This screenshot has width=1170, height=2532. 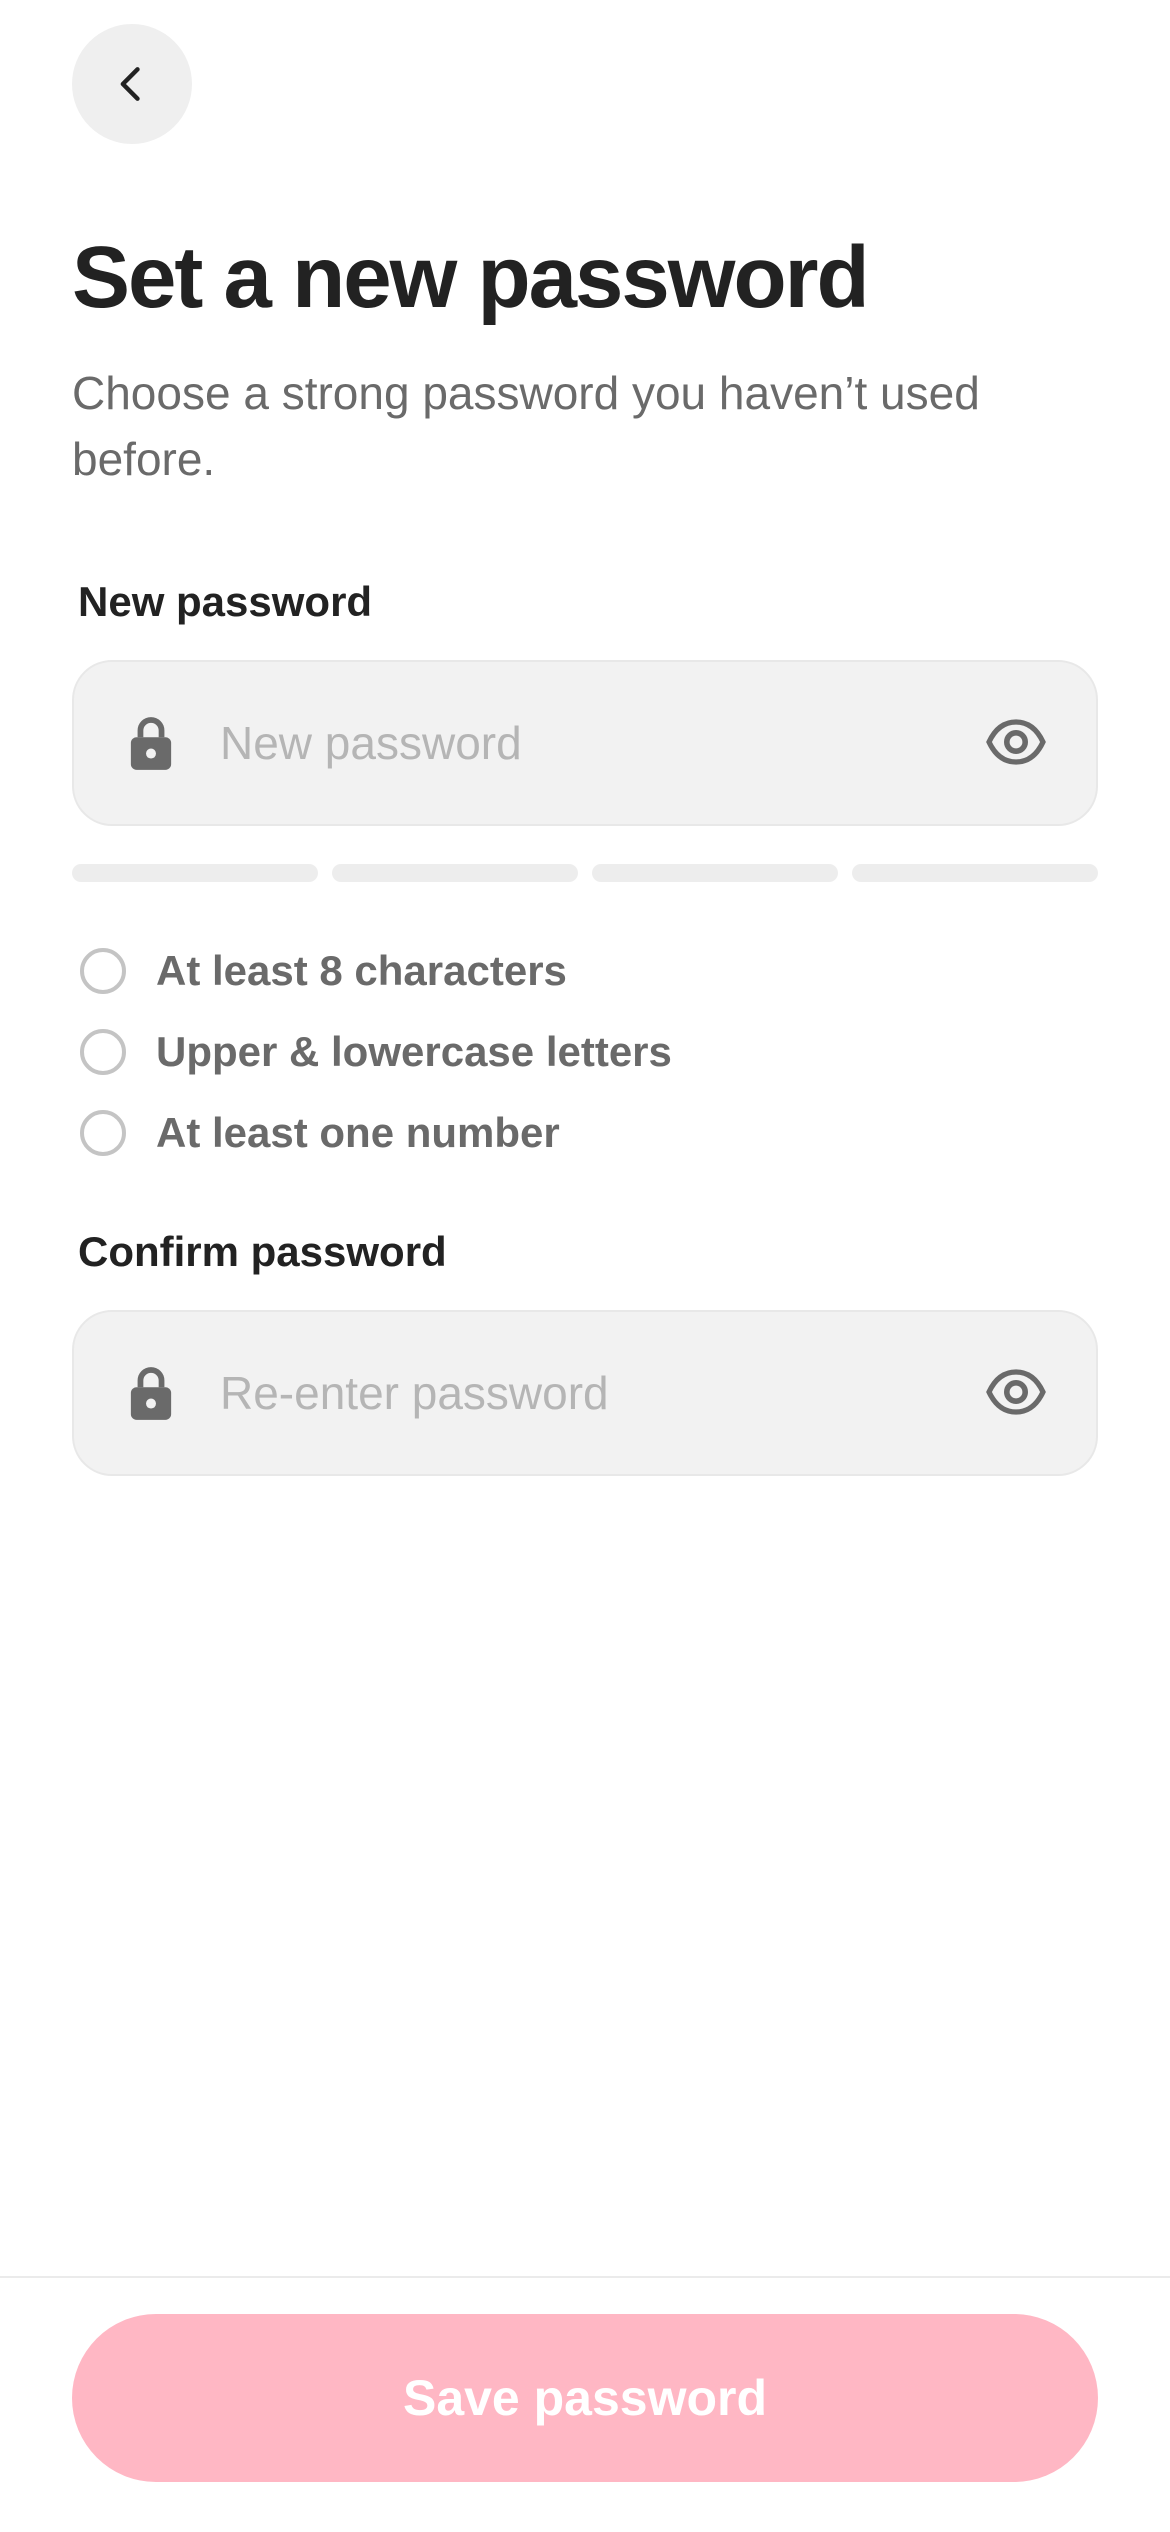 I want to click on requirement-mixed-case: Upper & lowercase letters, so click(x=580, y=1051).